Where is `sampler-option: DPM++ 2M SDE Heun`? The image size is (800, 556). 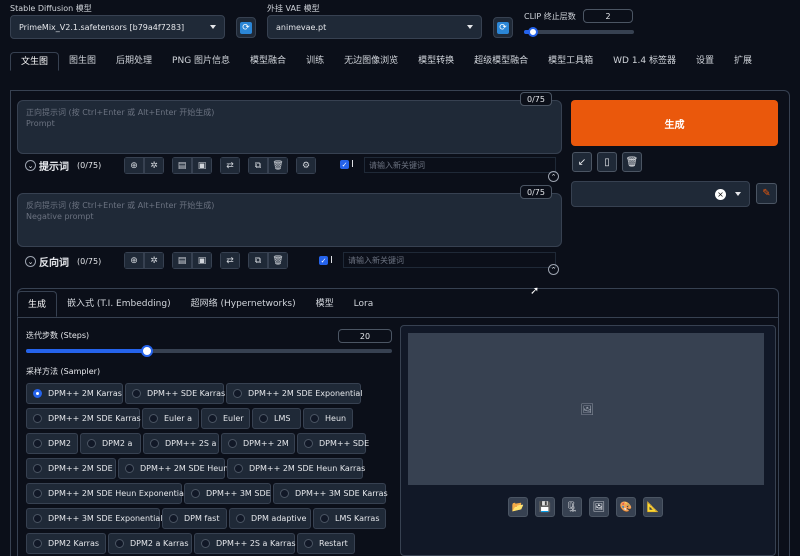
sampler-option: DPM++ 2M SDE Heun is located at coordinates (173, 468).